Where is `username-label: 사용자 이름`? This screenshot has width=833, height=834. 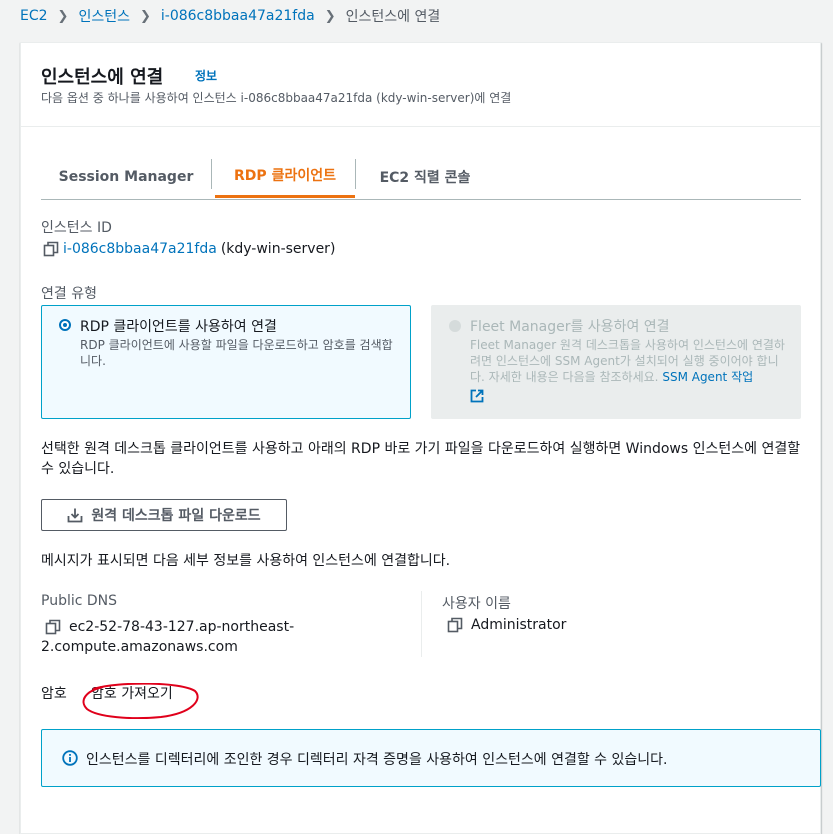
username-label: 사용자 이름 is located at coordinates (476, 604).